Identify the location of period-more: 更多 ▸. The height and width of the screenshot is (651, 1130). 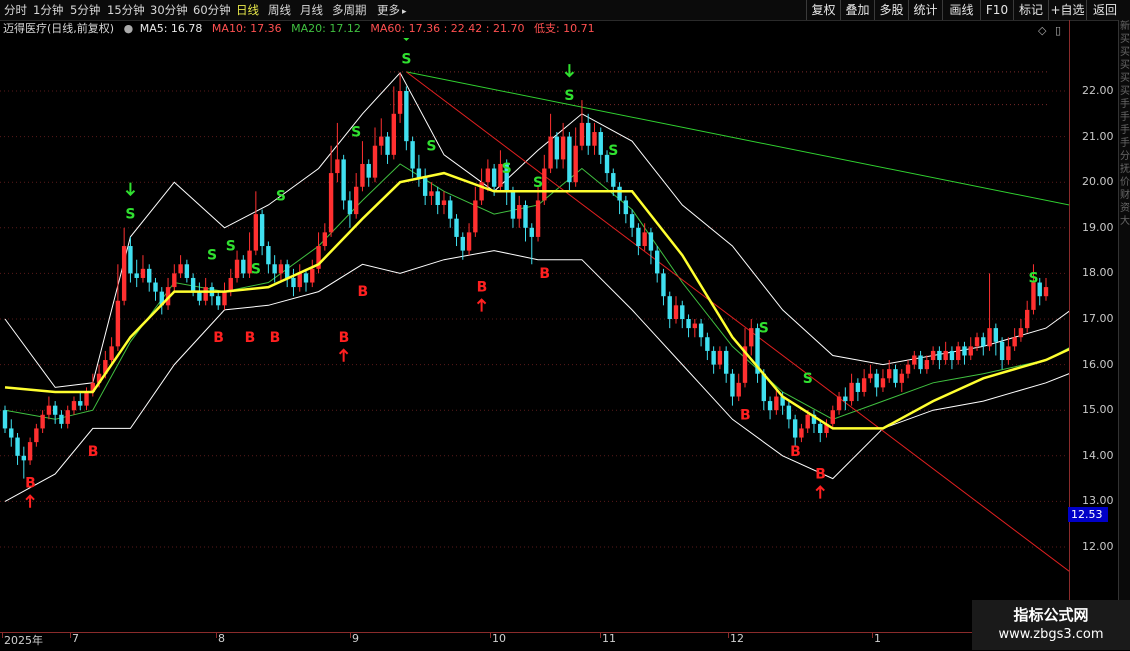
(392, 10).